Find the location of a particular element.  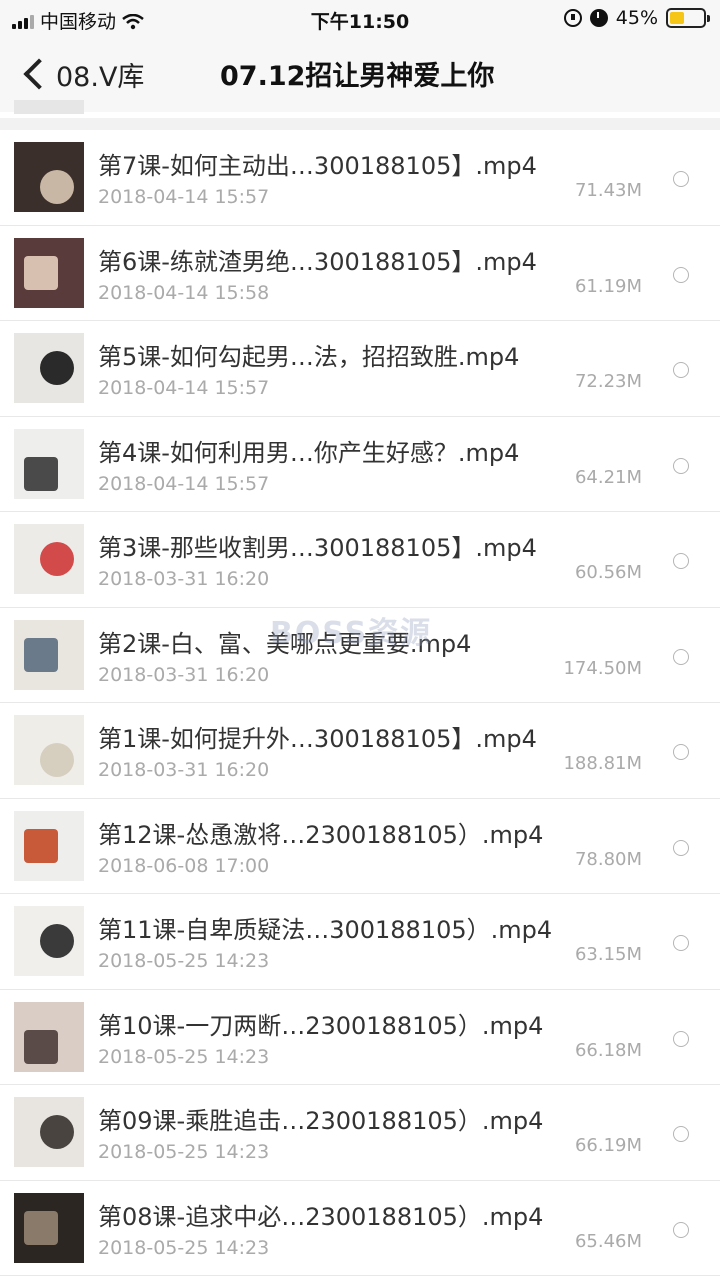

battery-icon is located at coordinates (688, 18).